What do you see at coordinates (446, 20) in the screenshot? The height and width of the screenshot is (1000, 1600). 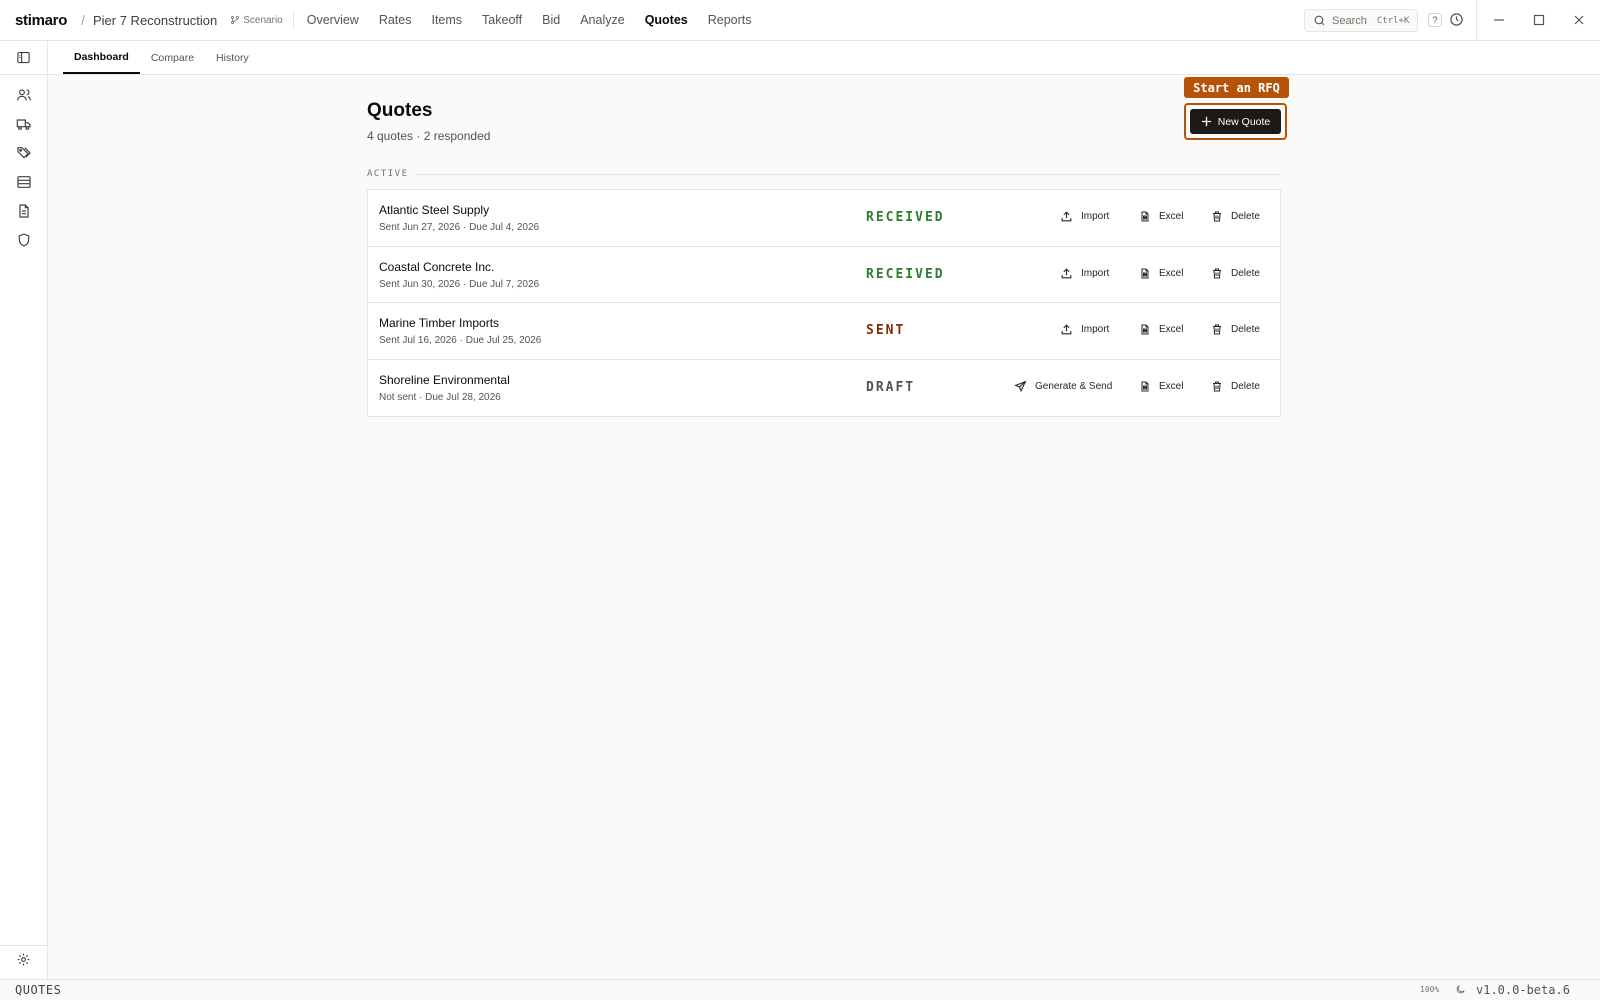 I see `nav-items: Items` at bounding box center [446, 20].